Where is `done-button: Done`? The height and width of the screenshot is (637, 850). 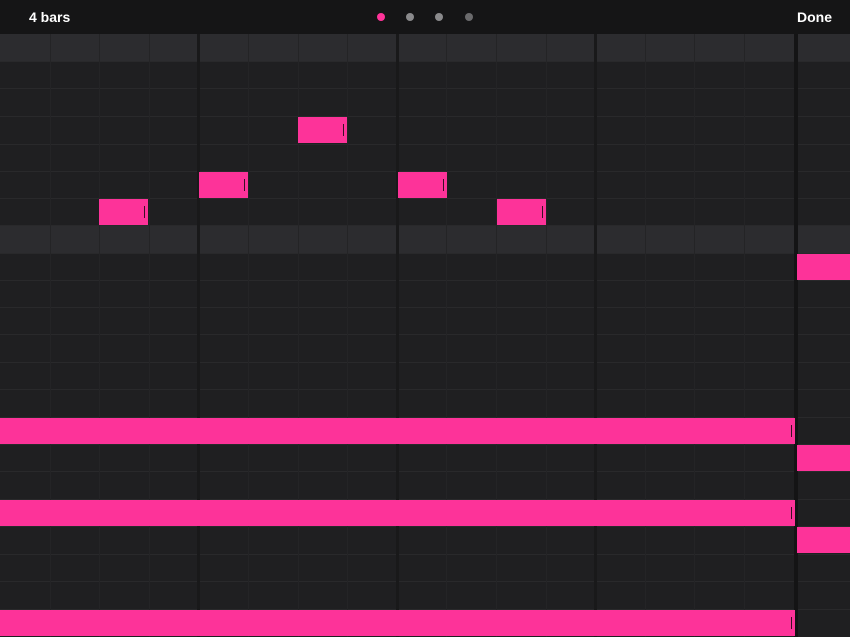 done-button: Done is located at coordinates (814, 17).